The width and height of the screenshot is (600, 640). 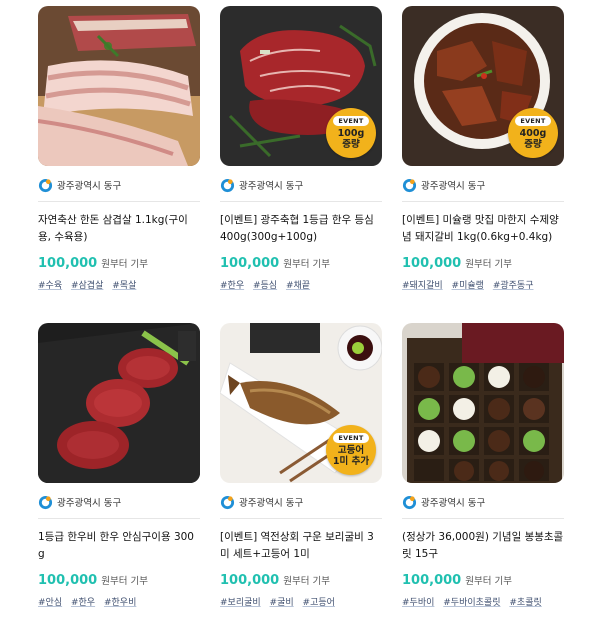 What do you see at coordinates (265, 286) in the screenshot?
I see `tag-link: #등심` at bounding box center [265, 286].